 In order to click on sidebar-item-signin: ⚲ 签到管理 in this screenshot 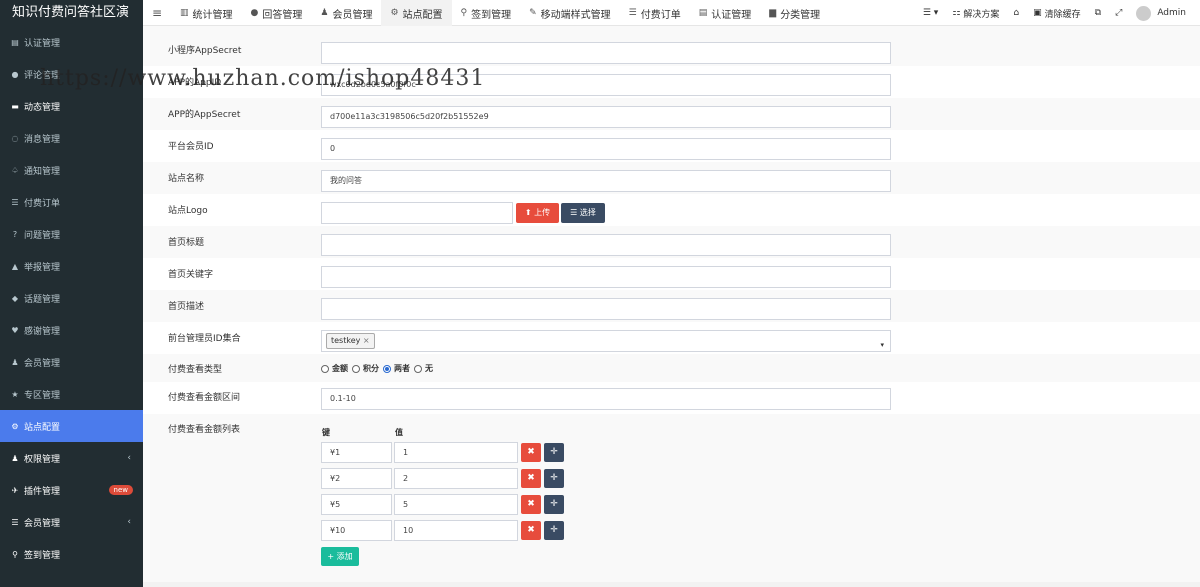, I will do `click(71, 554)`.